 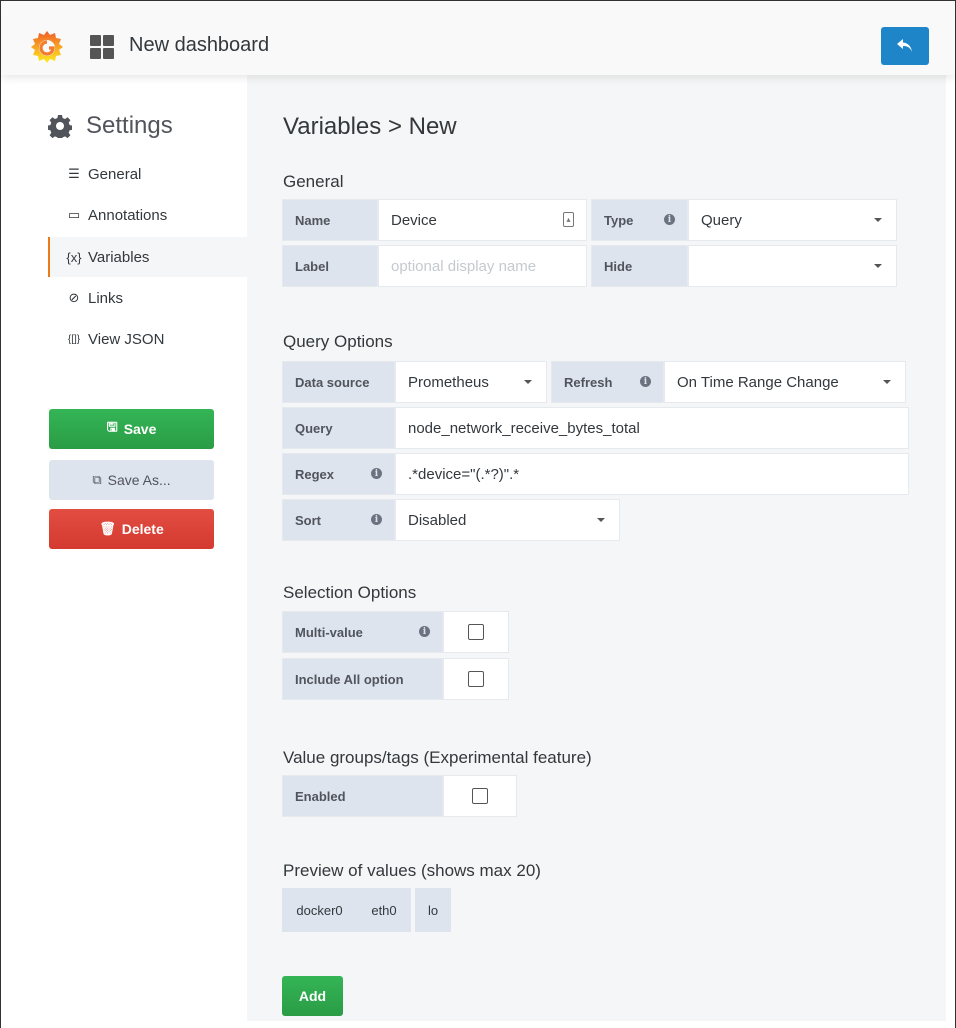 What do you see at coordinates (588, 382) in the screenshot?
I see `refresh-label-text: Refresh` at bounding box center [588, 382].